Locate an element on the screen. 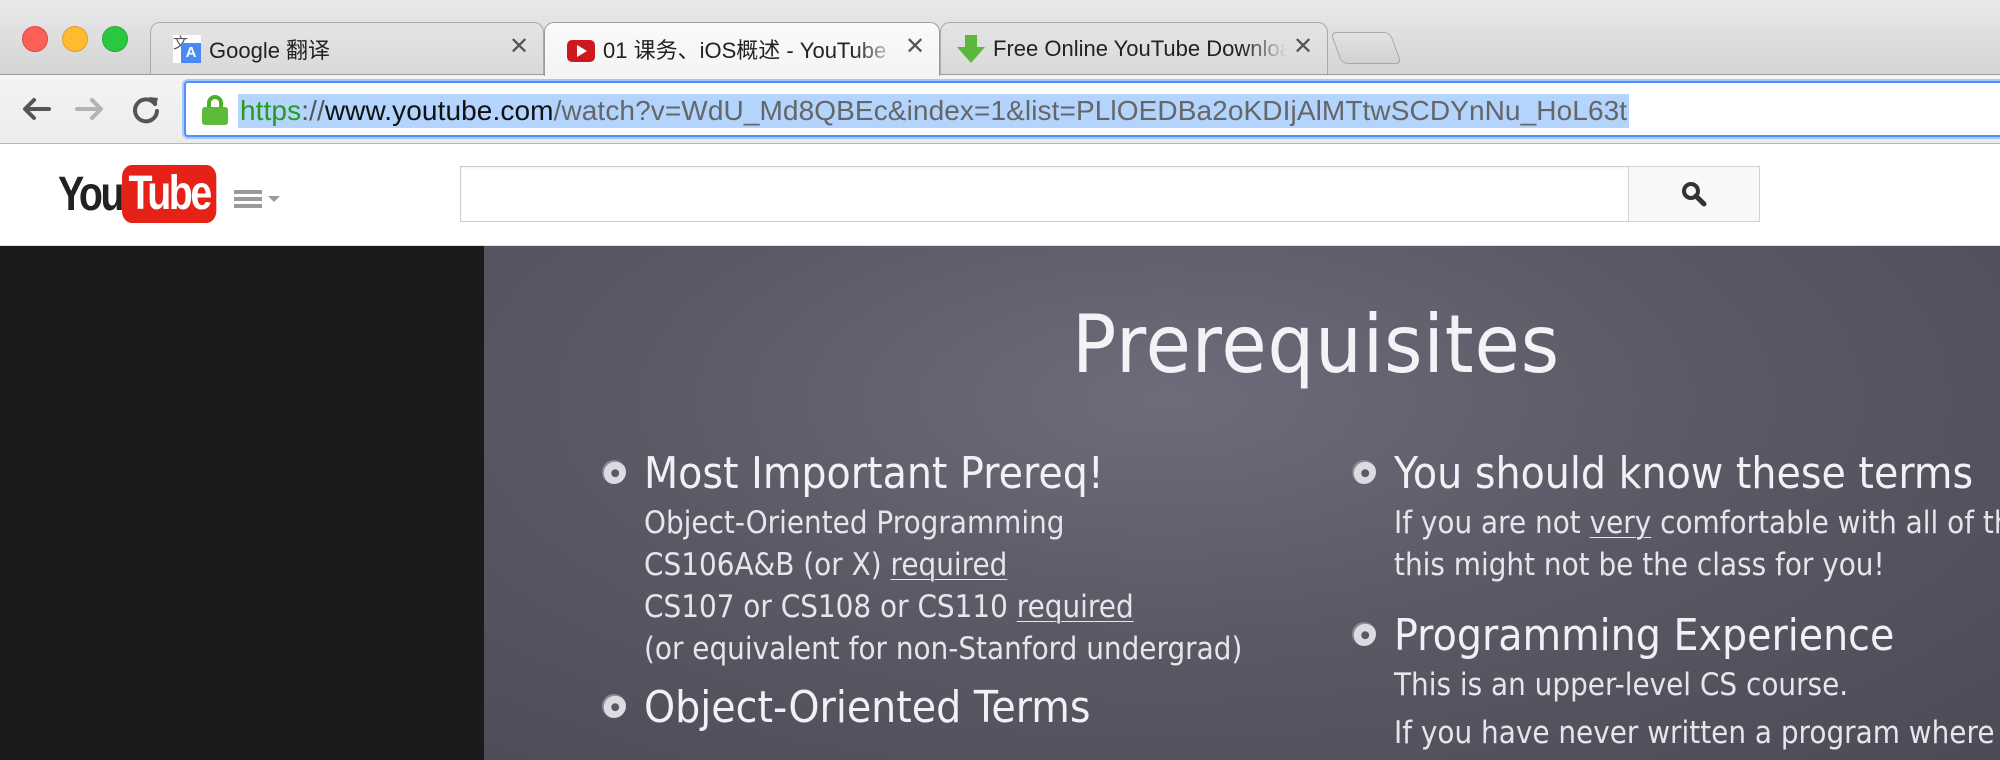 The image size is (2000, 760). back-button is located at coordinates (36, 109).